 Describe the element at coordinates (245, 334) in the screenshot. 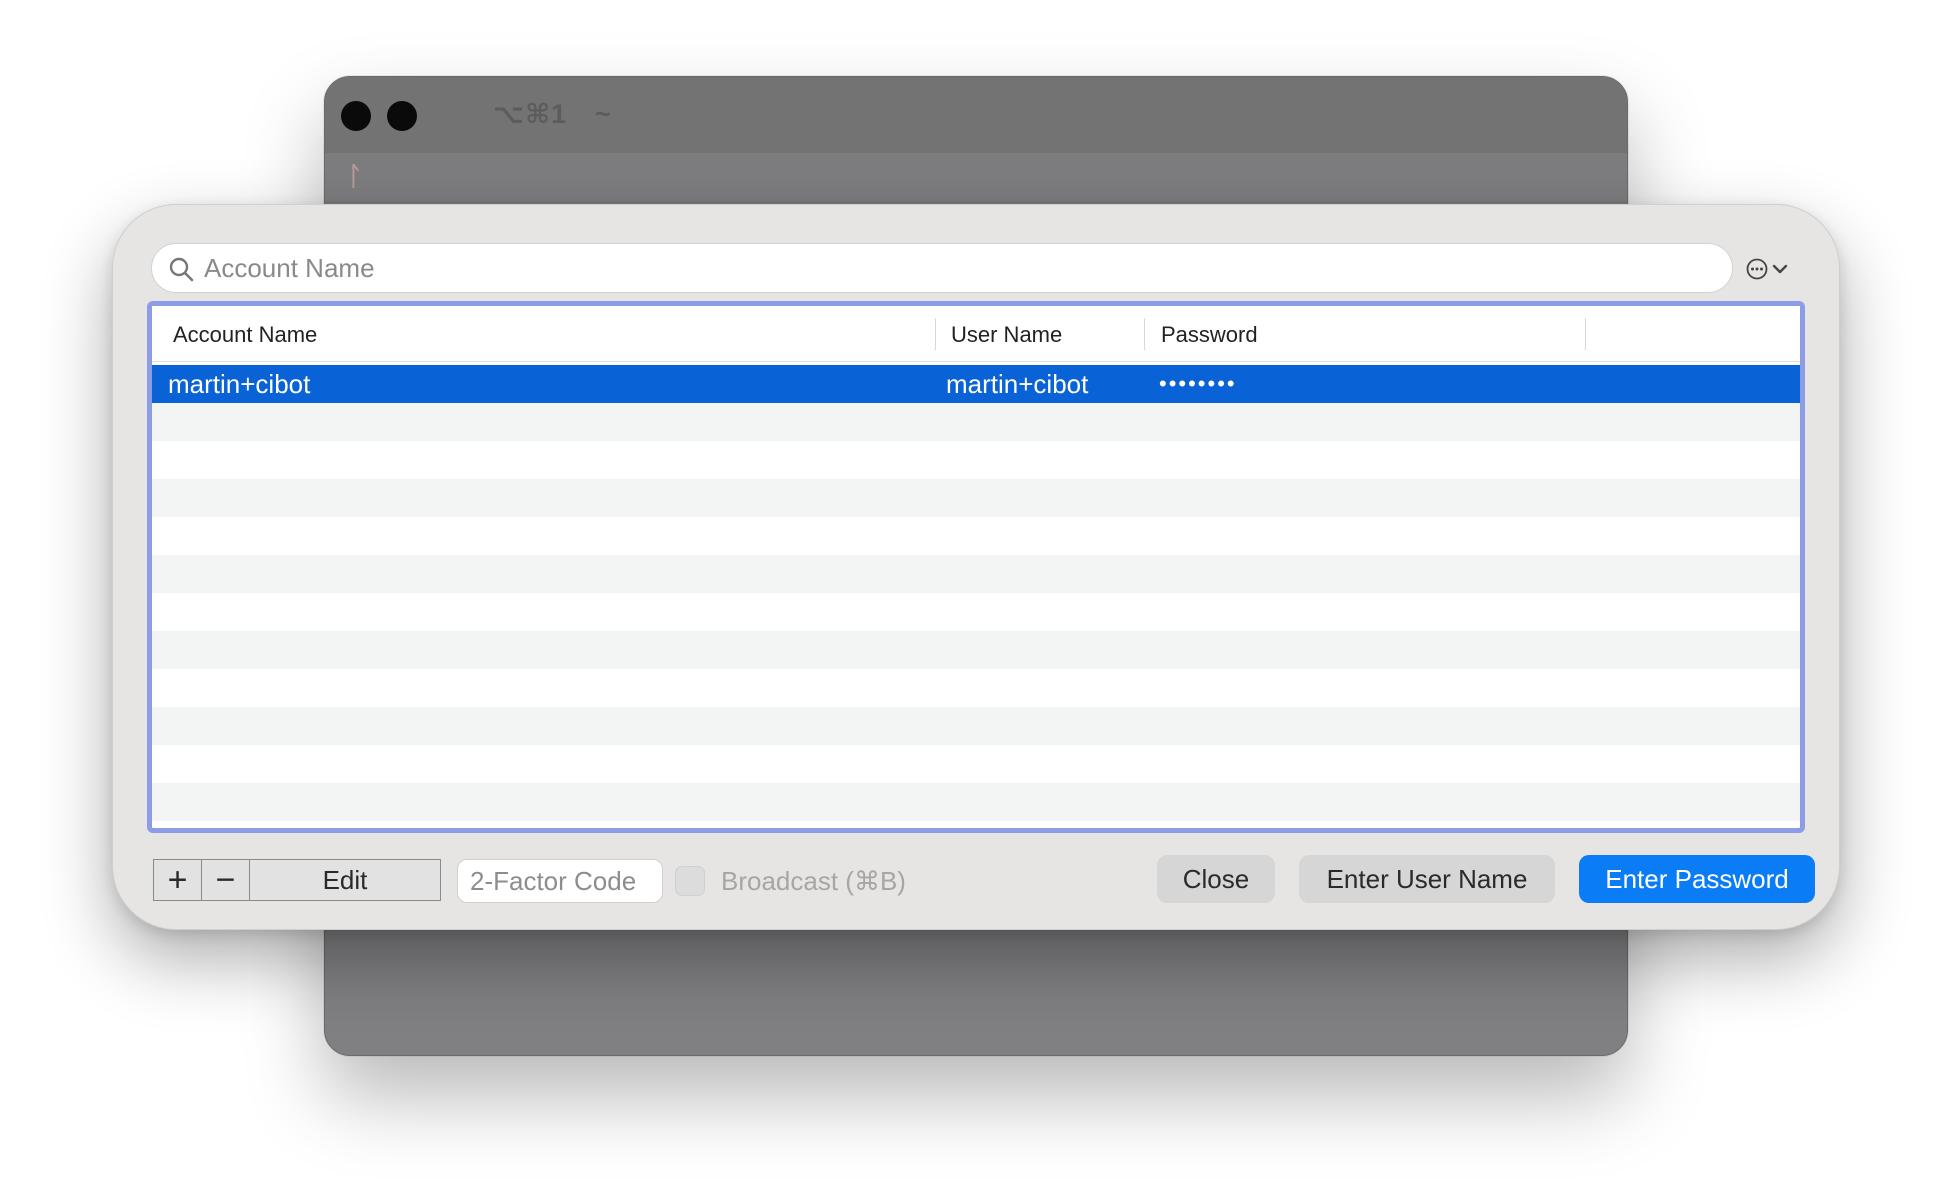

I see `column-header-account-name: Account Name` at that location.